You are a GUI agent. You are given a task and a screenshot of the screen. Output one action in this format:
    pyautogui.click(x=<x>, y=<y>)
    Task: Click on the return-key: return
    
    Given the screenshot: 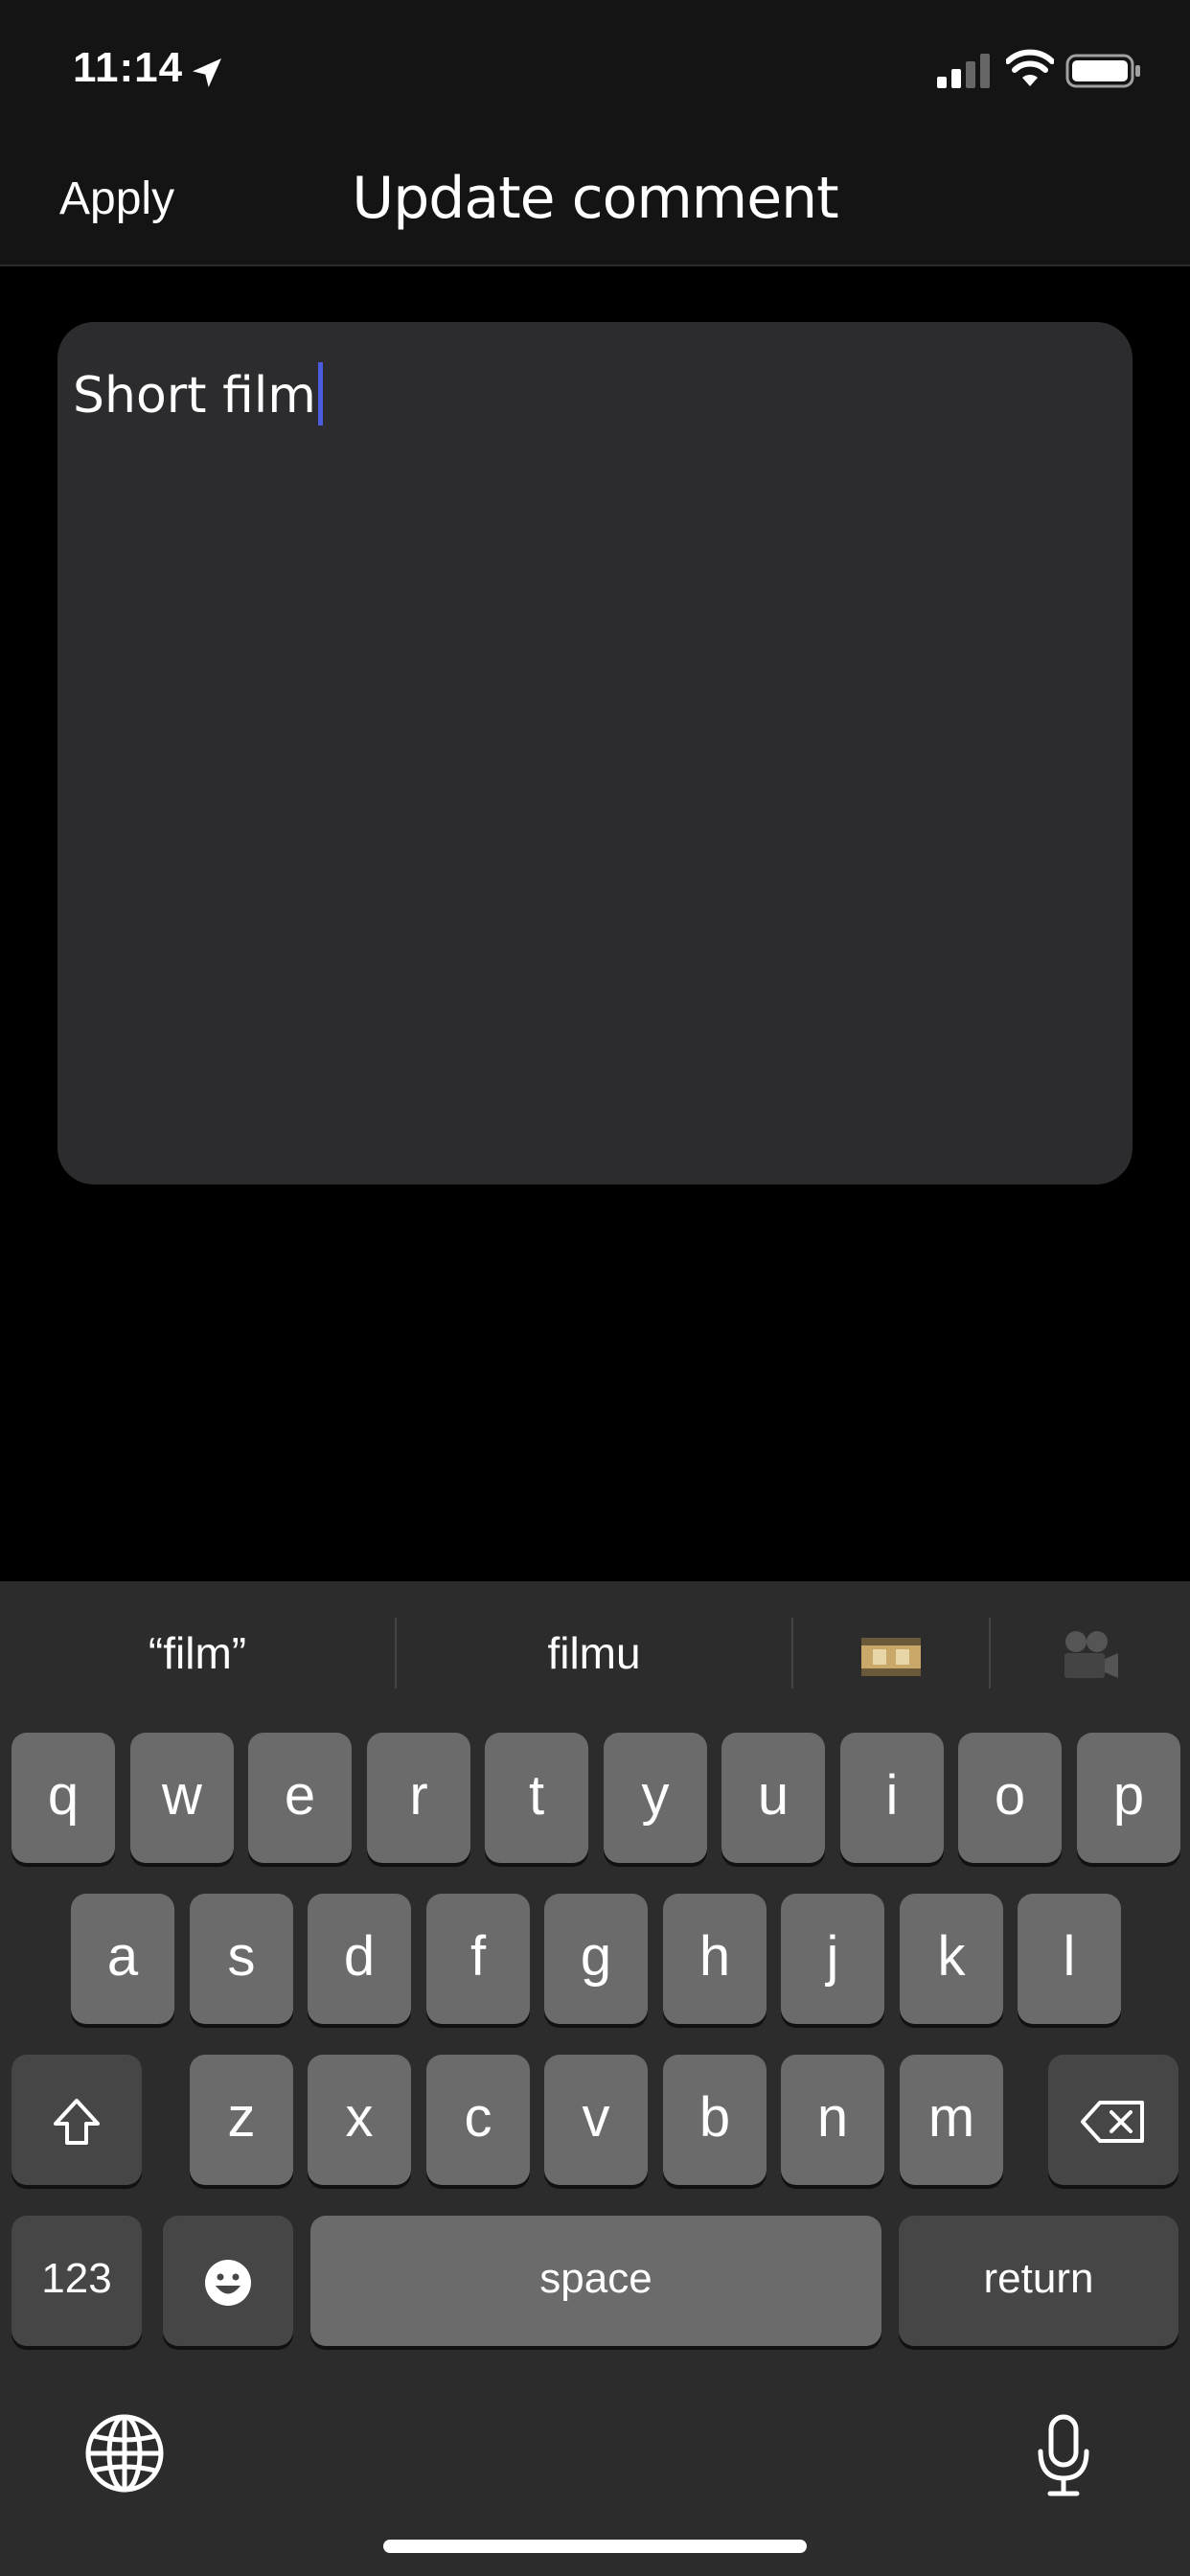 What is the action you would take?
    pyautogui.click(x=1039, y=2281)
    